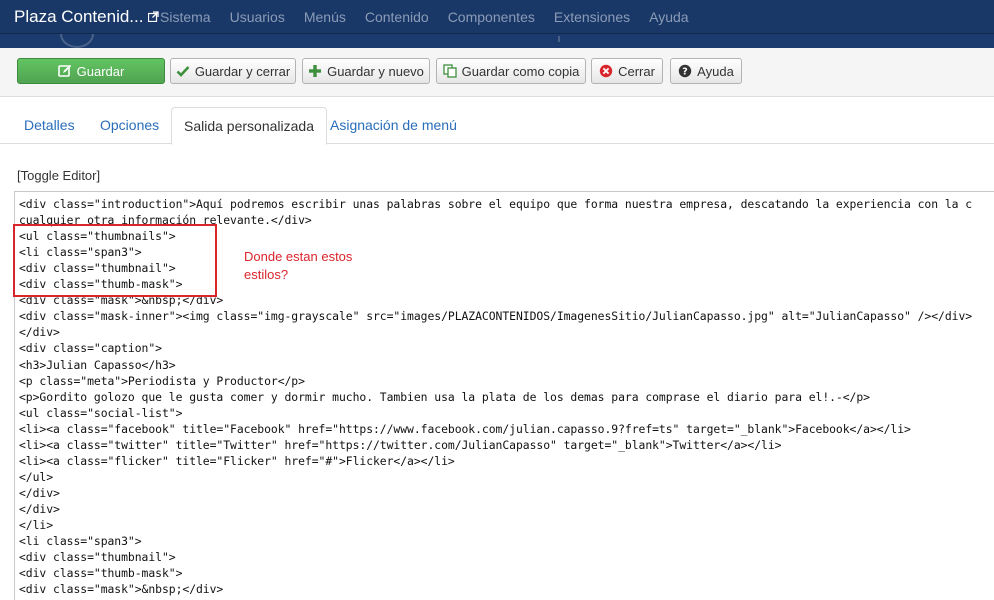 This screenshot has height=600, width=994. I want to click on annotation-note: Donde estan estos estilos?, so click(298, 265).